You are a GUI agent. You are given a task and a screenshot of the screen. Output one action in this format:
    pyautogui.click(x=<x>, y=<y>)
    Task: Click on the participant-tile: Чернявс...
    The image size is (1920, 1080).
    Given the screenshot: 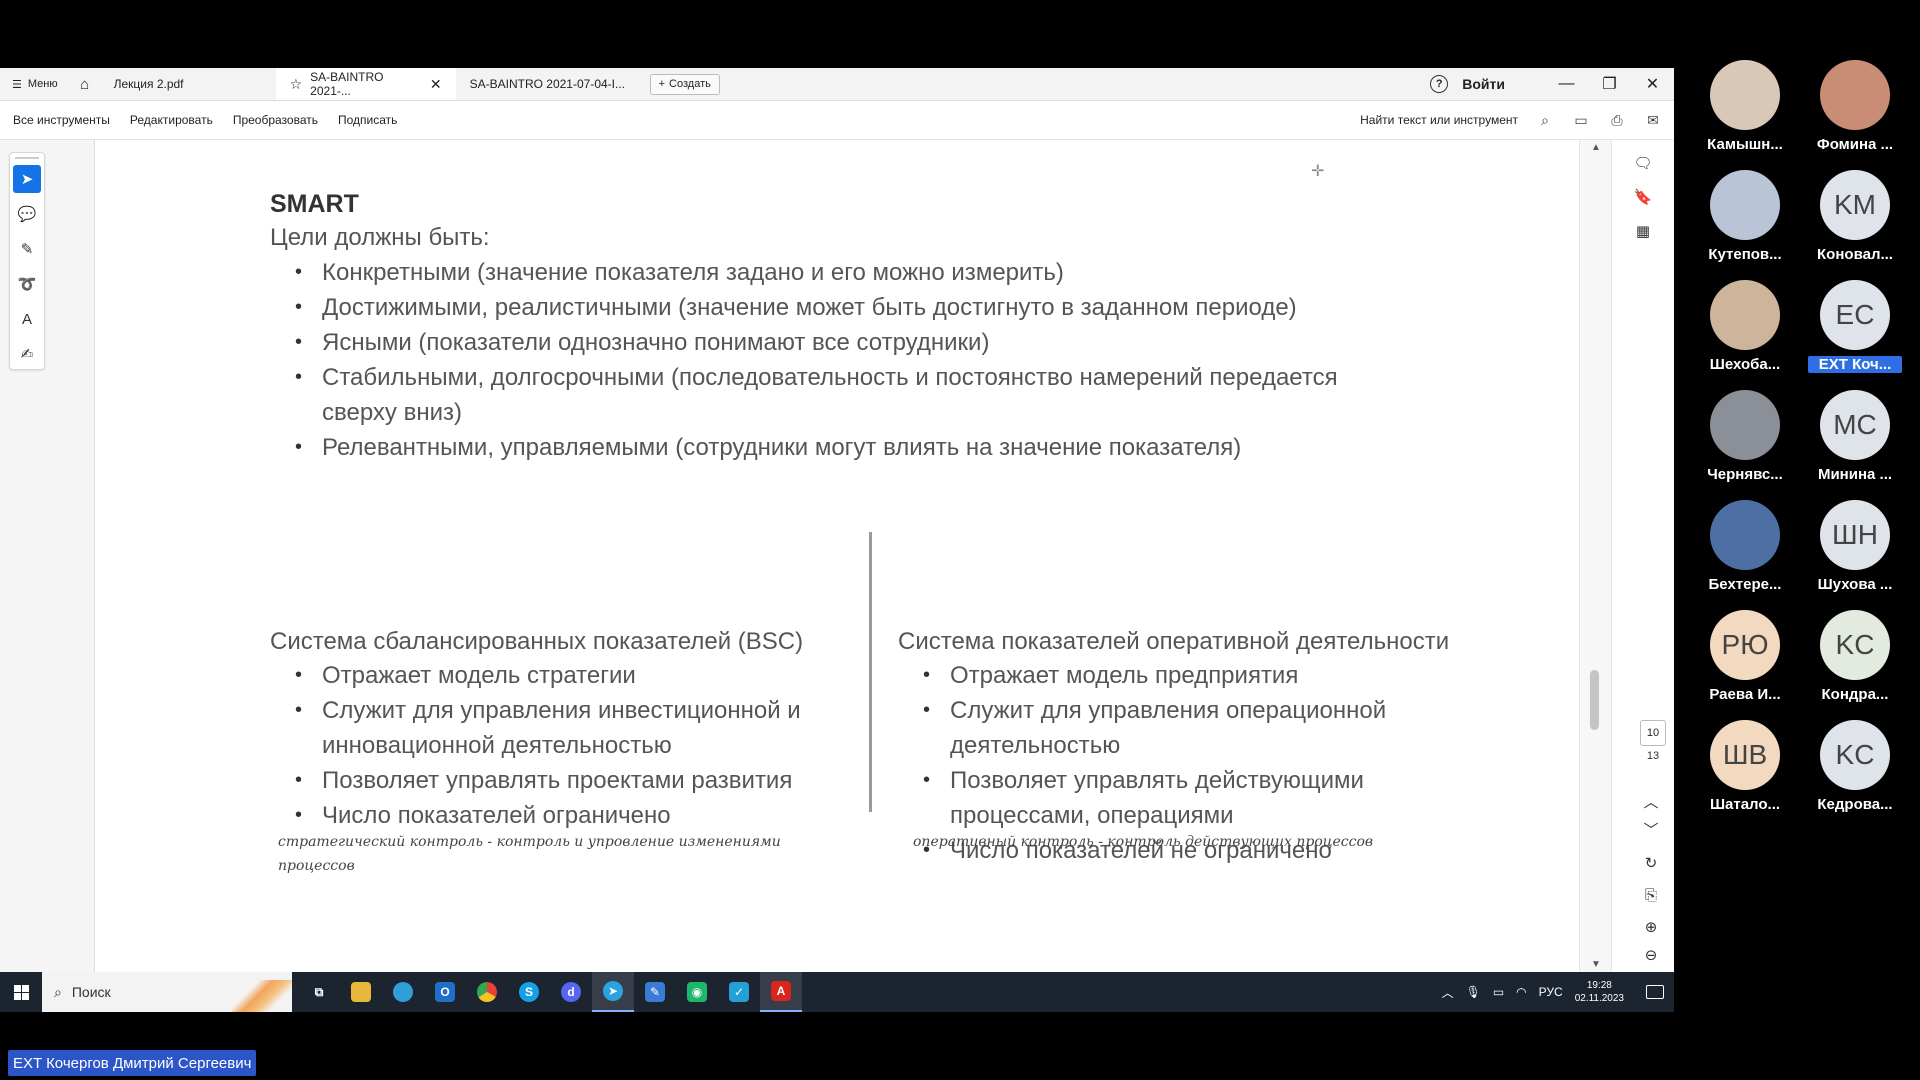 What is the action you would take?
    pyautogui.click(x=1745, y=440)
    